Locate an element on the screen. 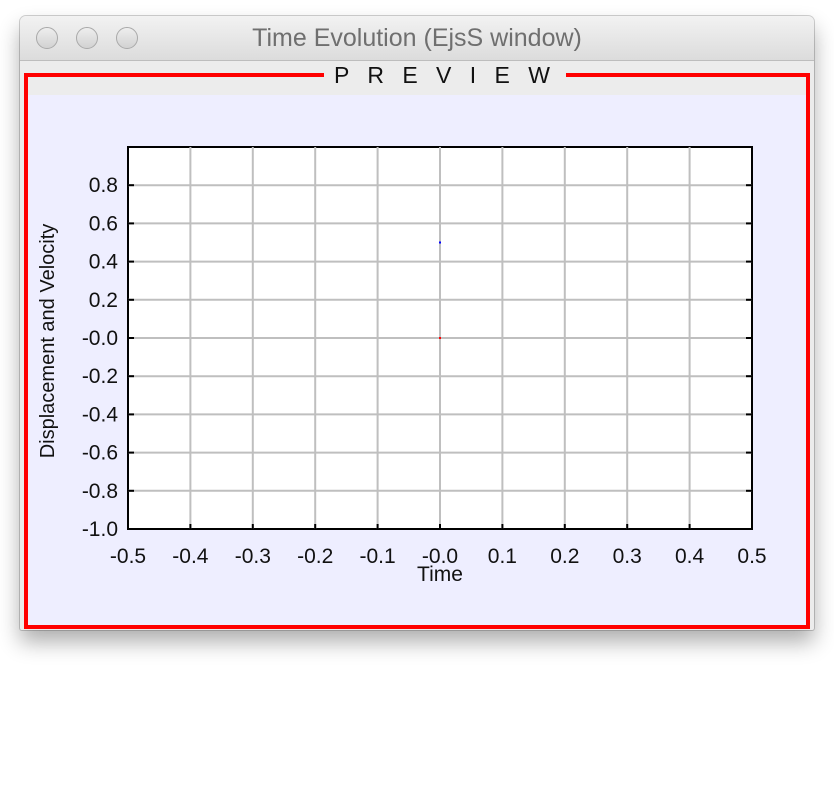 The height and width of the screenshot is (800, 834). y-tick-label: -1.0 is located at coordinates (100, 529).